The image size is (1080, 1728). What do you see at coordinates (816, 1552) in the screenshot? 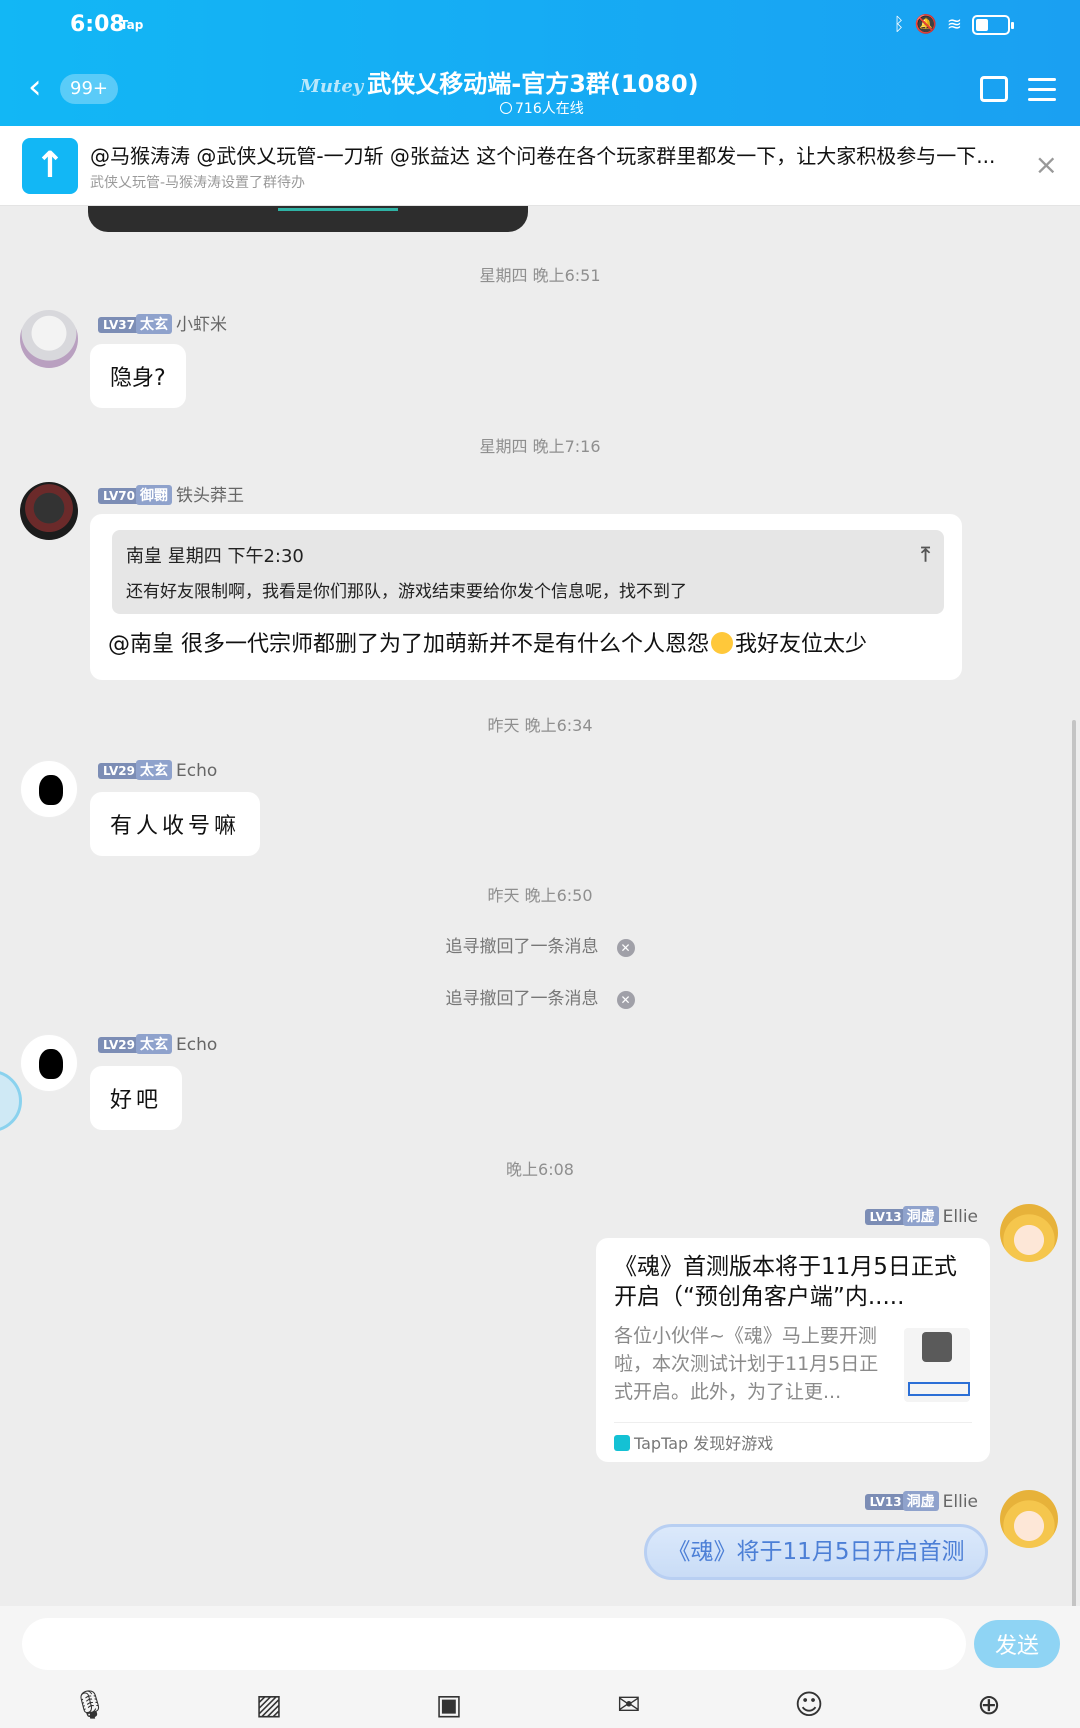
I see `message-bubble: 《魂》将于11月5日开启首测` at bounding box center [816, 1552].